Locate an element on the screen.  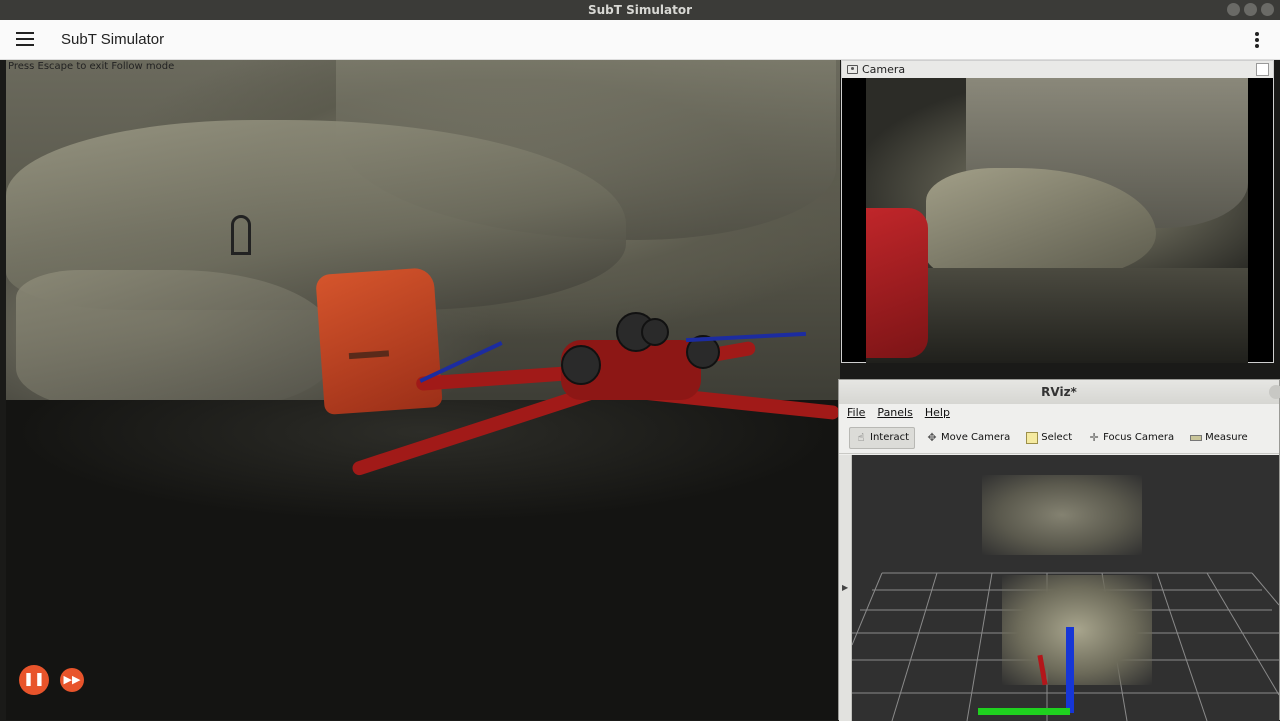
tool-move-camera: ✥ Move Camera is located at coordinates (968, 438).